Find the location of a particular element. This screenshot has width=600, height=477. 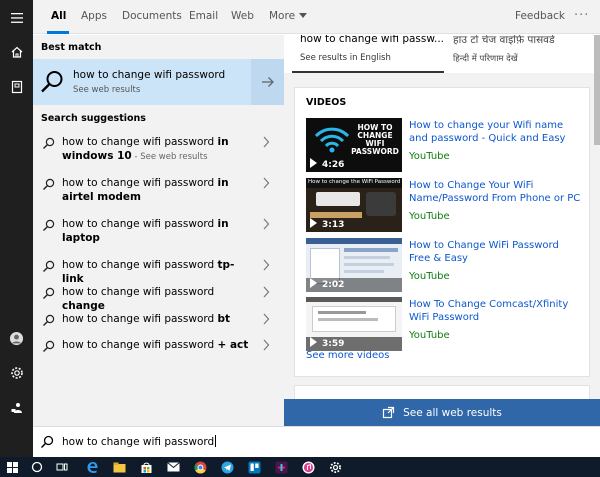

open-external-icon is located at coordinates (389, 412).